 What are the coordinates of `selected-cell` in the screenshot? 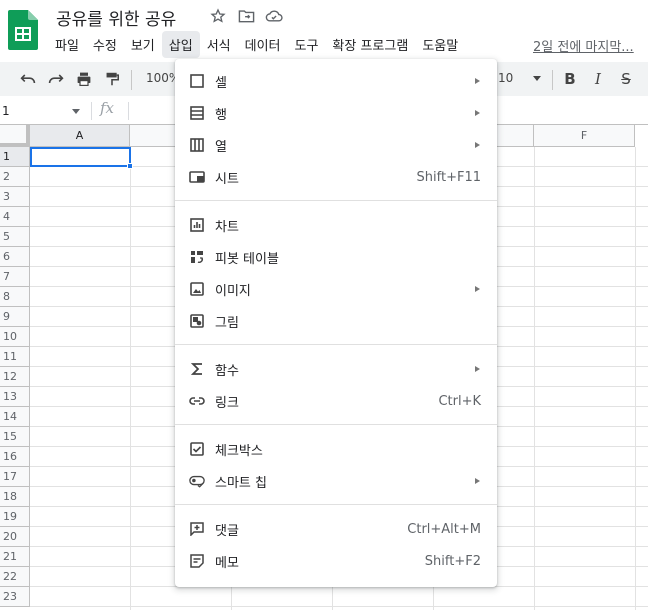 It's located at (80, 157).